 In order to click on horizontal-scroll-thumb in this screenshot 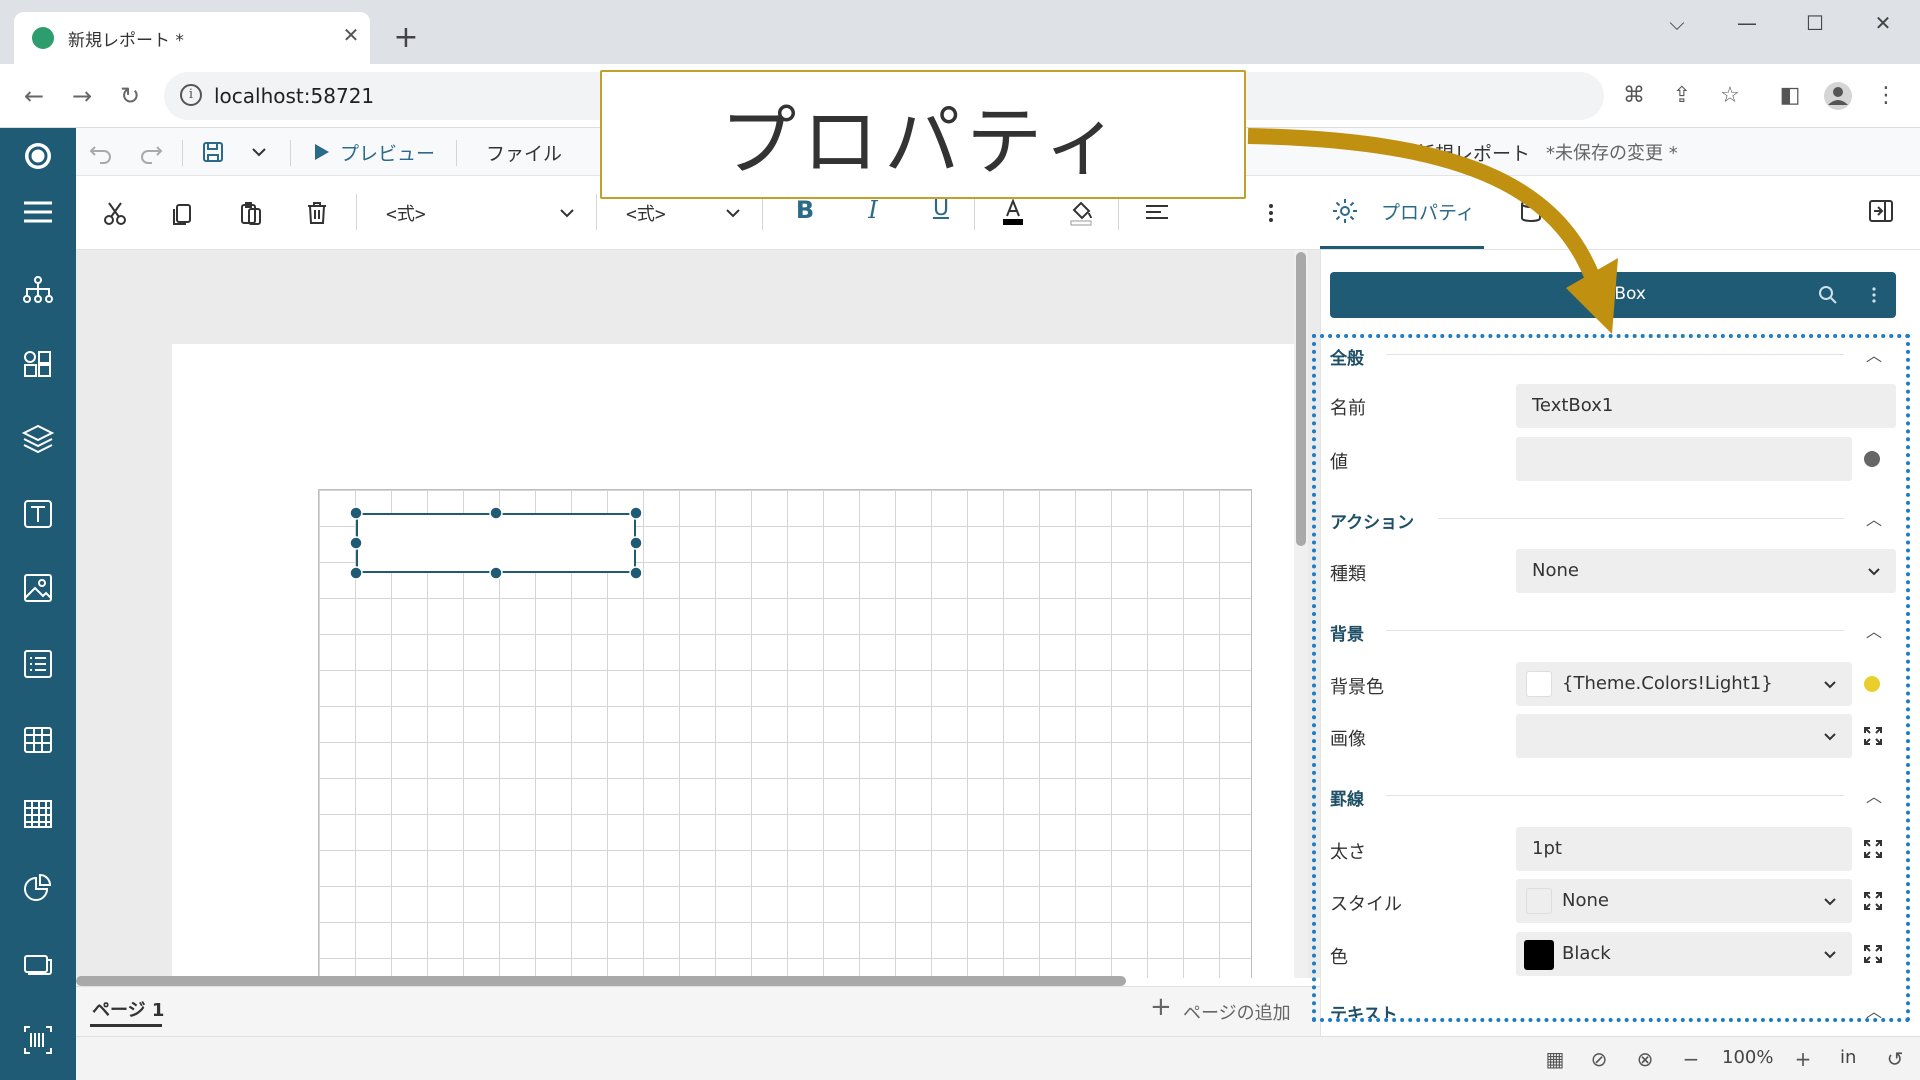, I will do `click(601, 981)`.